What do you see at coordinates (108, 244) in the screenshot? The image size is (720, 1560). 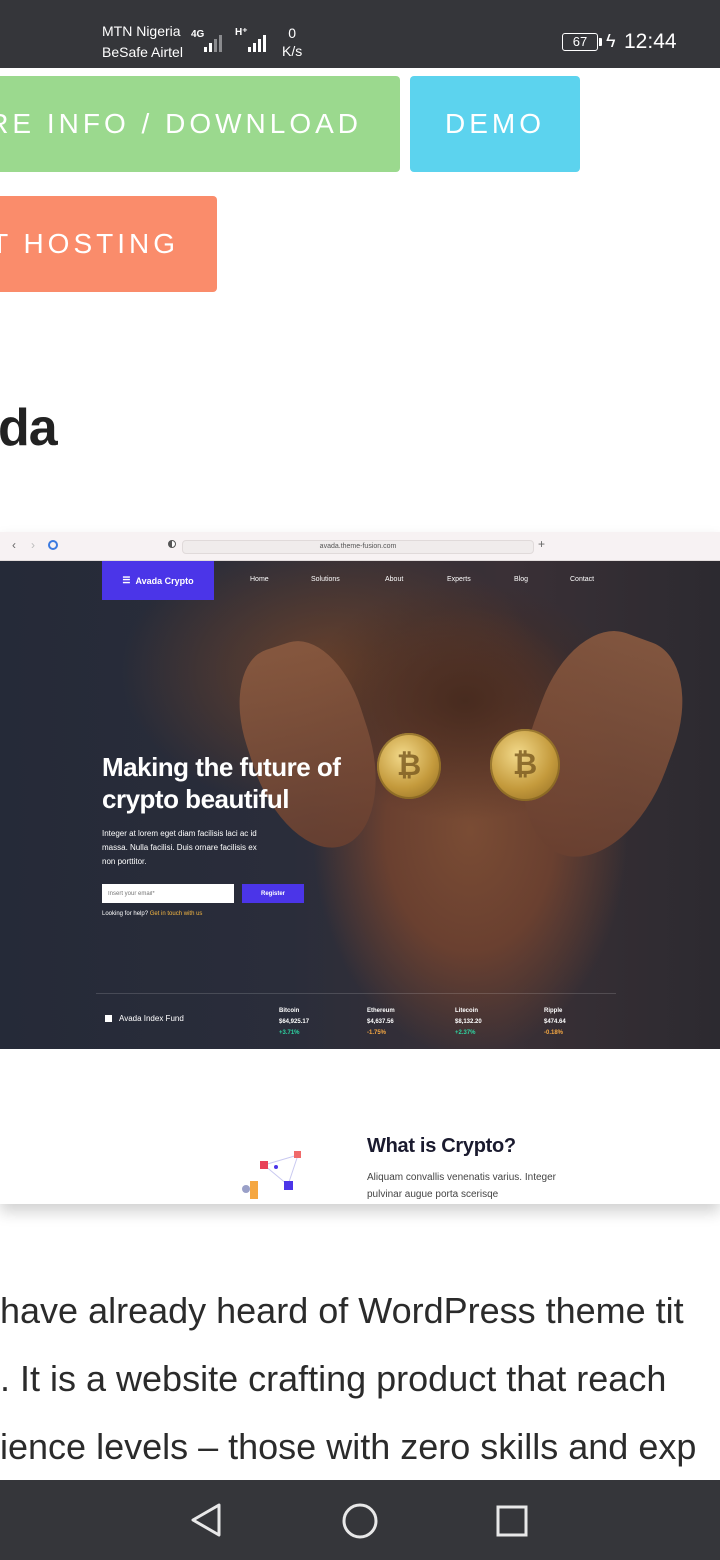 I see `hosting-button: T HOSTING` at bounding box center [108, 244].